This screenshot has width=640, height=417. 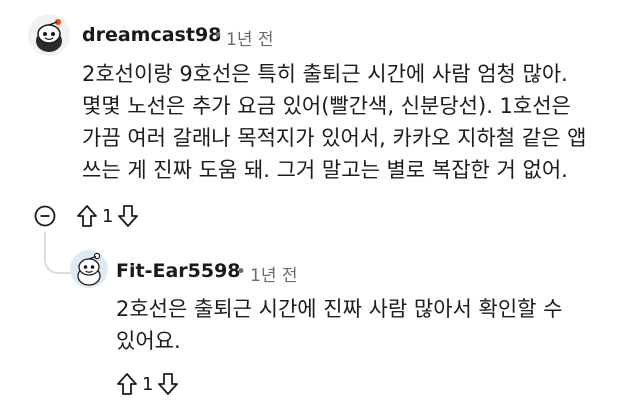 I want to click on comment-author: Fit-Ear5598, so click(x=178, y=271).